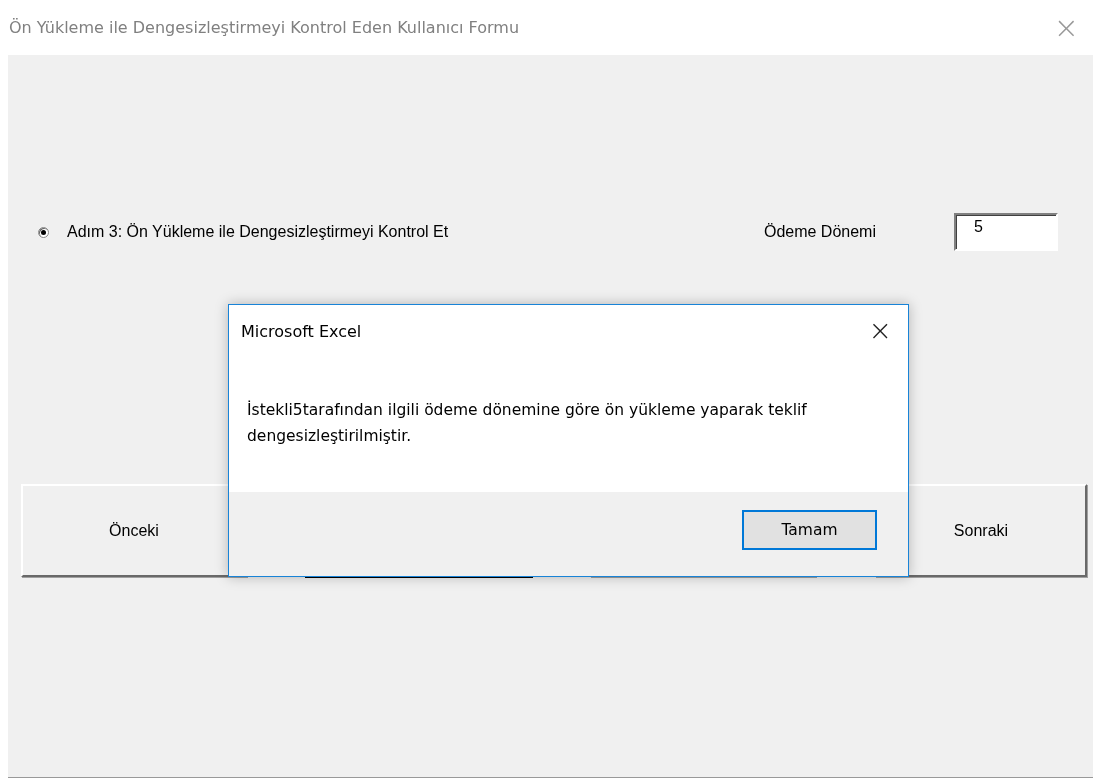  What do you see at coordinates (809, 530) in the screenshot?
I see `ok-button: Tamam` at bounding box center [809, 530].